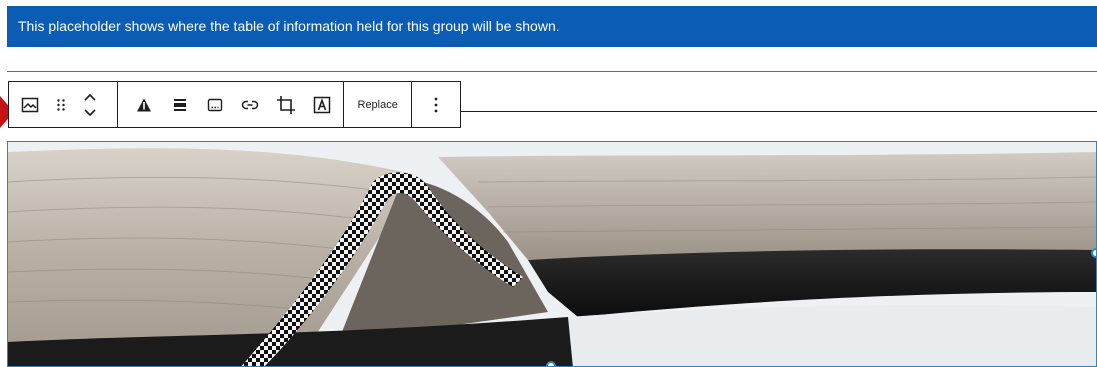 The width and height of the screenshot is (1097, 367). I want to click on duotone-button, so click(144, 105).